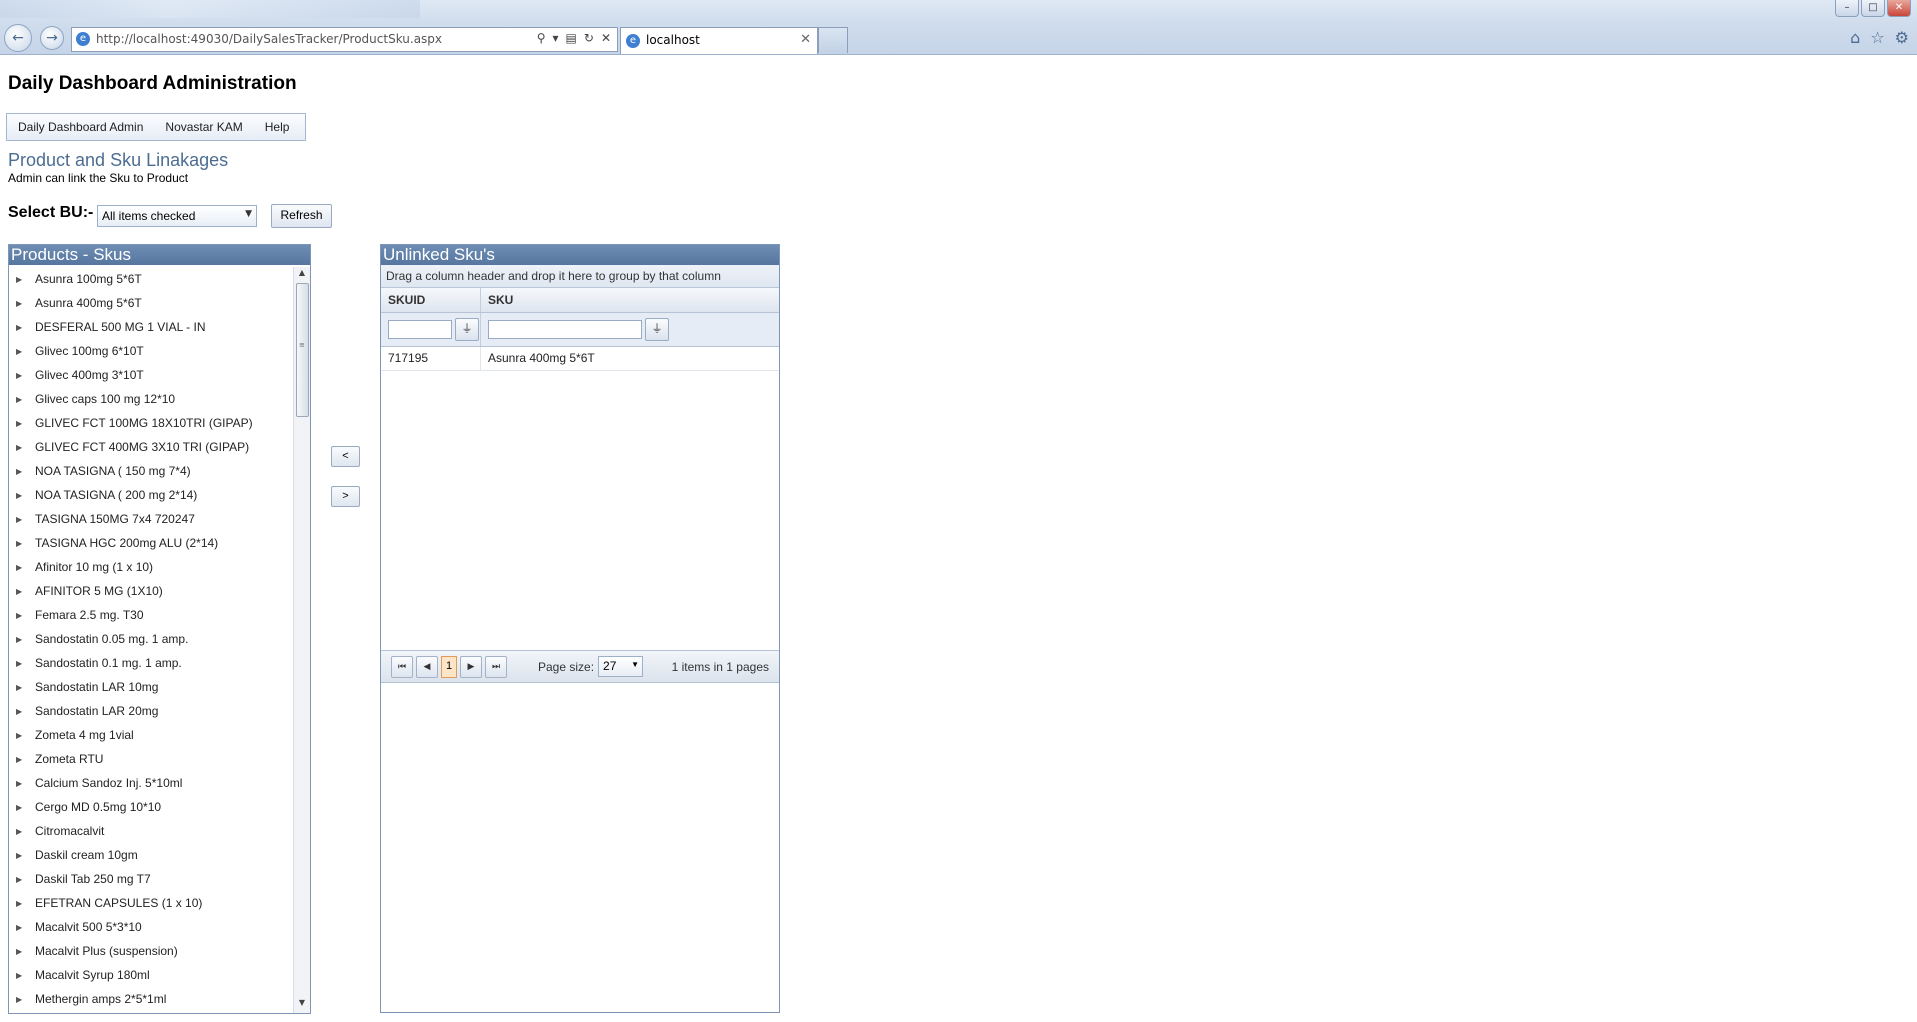 This screenshot has width=1917, height=1022. I want to click on current-page-button: 1, so click(449, 666).